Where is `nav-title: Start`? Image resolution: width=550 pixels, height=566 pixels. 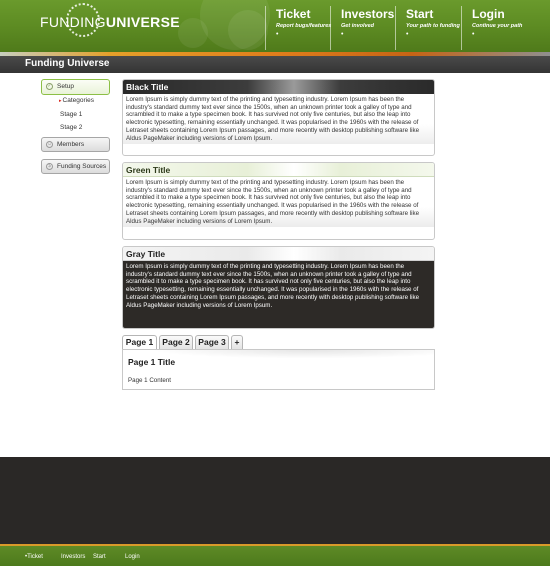
nav-title: Start is located at coordinates (420, 14).